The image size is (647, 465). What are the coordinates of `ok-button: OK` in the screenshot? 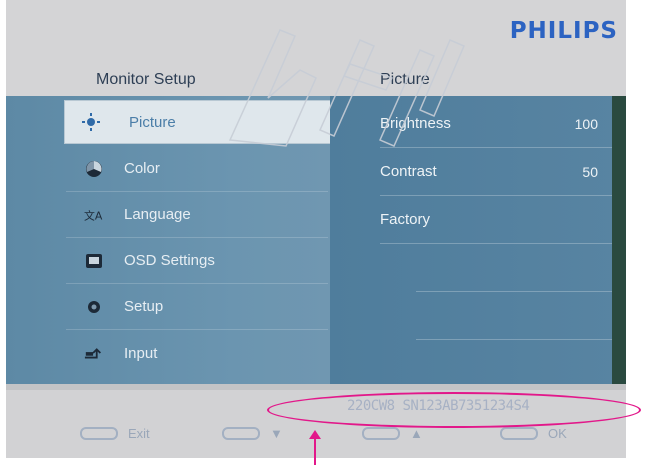 It's located at (533, 433).